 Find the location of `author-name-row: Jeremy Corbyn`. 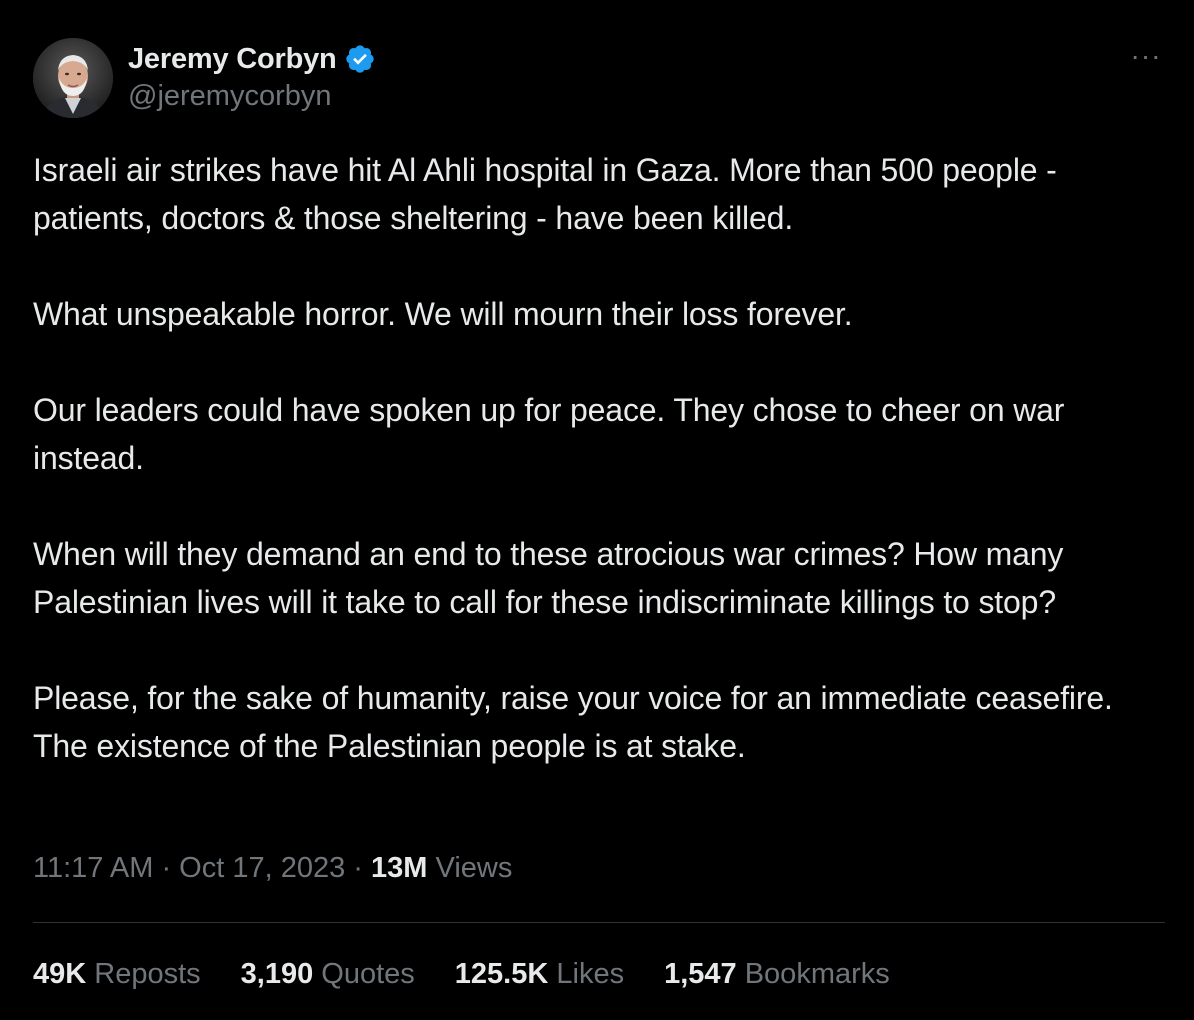

author-name-row: Jeremy Corbyn is located at coordinates (252, 59).